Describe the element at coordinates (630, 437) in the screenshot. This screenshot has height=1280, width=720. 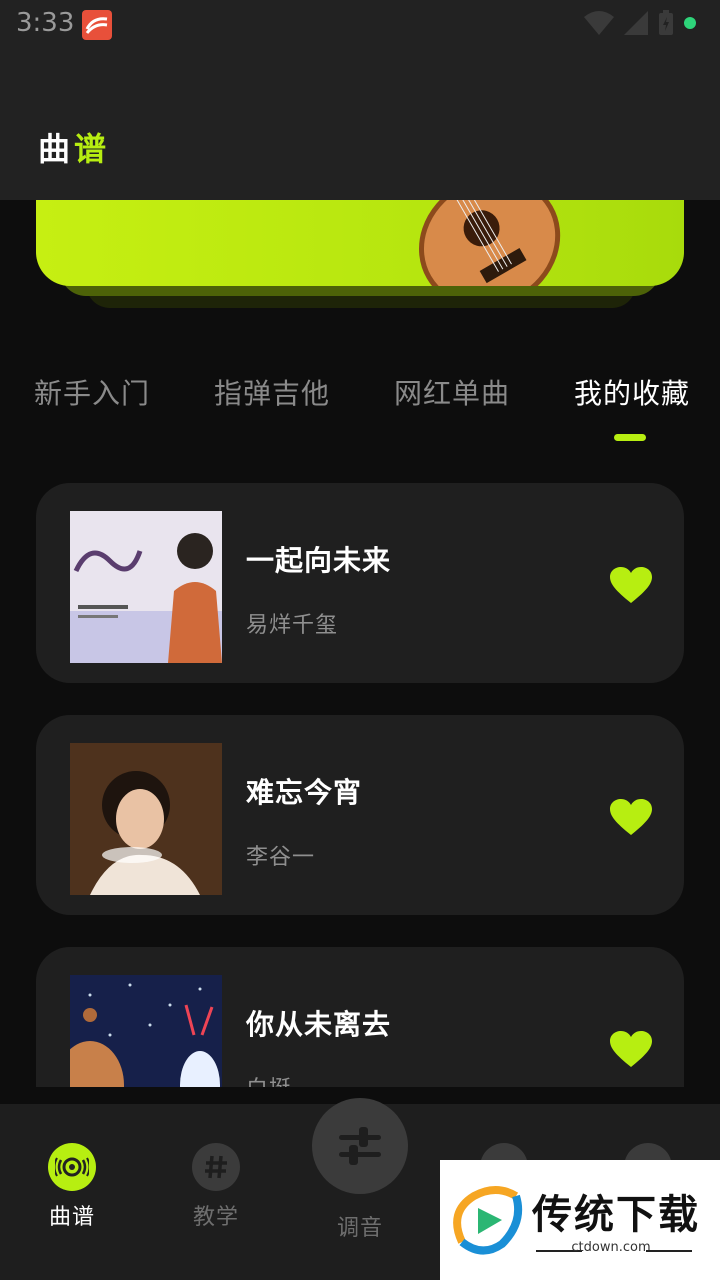
I see `tab-active-indicator` at that location.